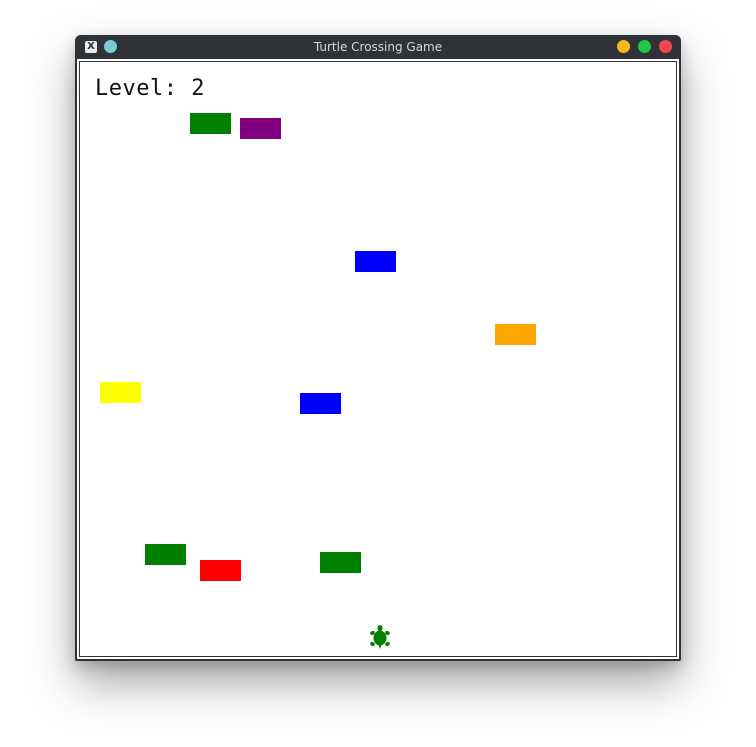 This screenshot has width=756, height=747. Describe the element at coordinates (665, 46) in the screenshot. I see `close-button` at that location.